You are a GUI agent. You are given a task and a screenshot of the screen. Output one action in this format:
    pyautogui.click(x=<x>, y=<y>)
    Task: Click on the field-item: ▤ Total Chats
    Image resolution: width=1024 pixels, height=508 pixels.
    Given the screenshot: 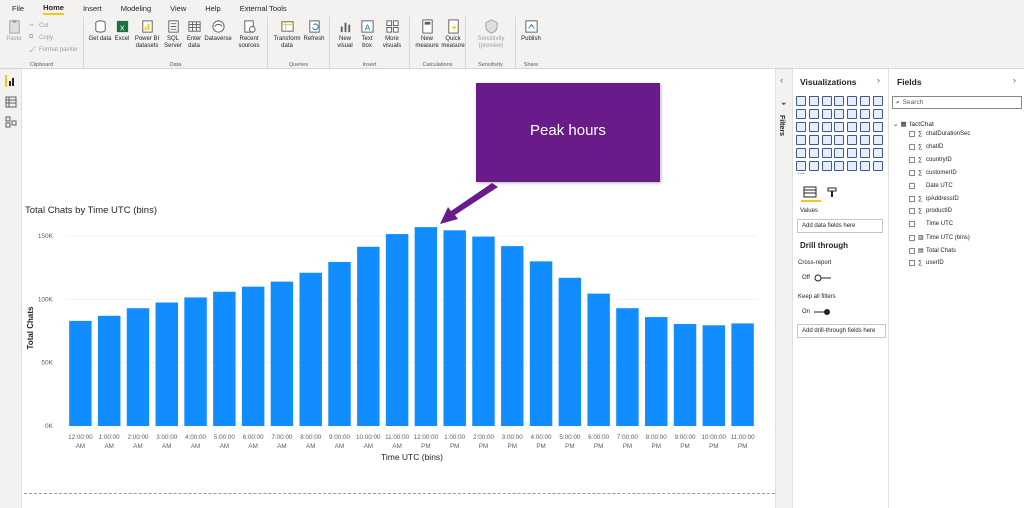 What is the action you would take?
    pyautogui.click(x=932, y=250)
    